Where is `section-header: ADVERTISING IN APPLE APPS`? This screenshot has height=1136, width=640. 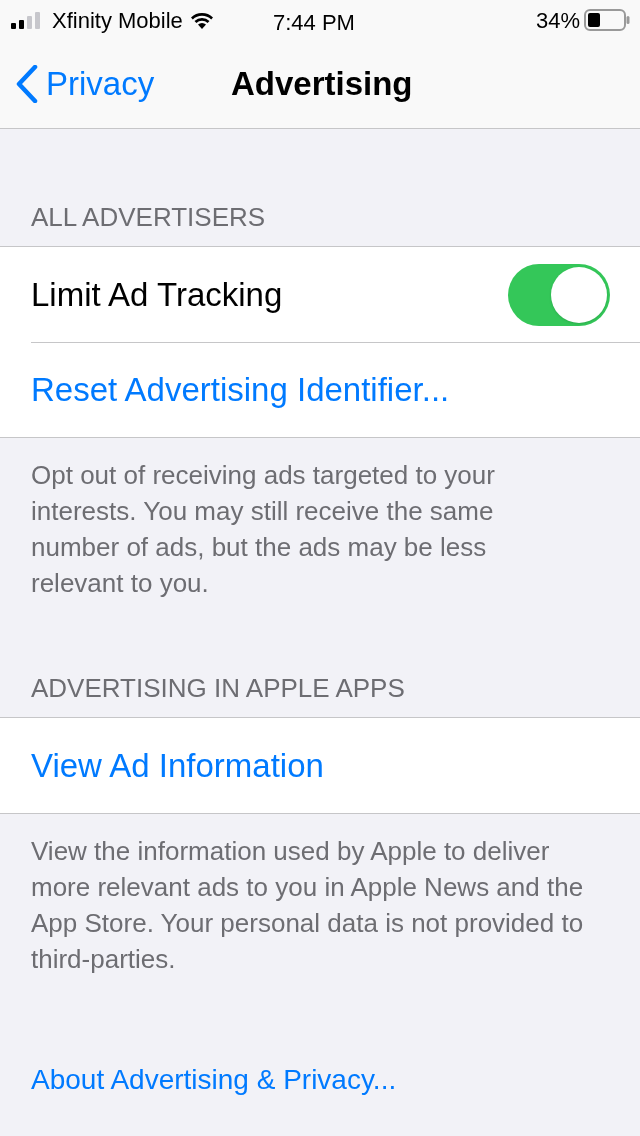
section-header: ADVERTISING IN APPLE APPS is located at coordinates (218, 688).